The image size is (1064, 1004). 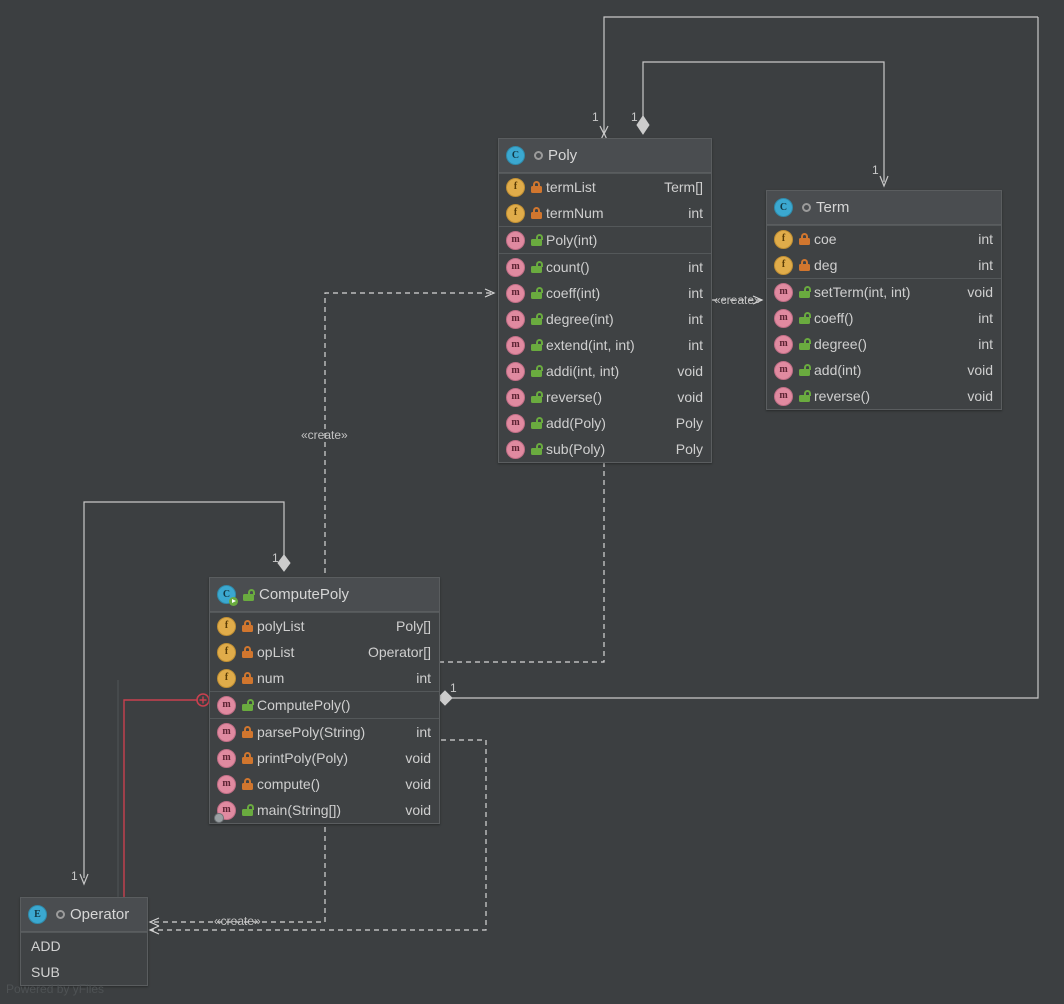 What do you see at coordinates (84, 946) in the screenshot?
I see `enum-value-row: ADD` at bounding box center [84, 946].